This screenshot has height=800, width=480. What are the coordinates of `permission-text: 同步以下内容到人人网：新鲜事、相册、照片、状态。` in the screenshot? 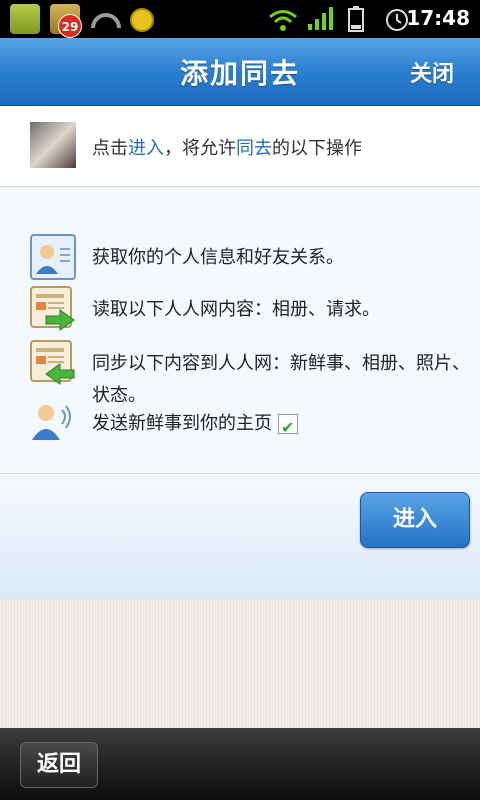 It's located at (281, 379).